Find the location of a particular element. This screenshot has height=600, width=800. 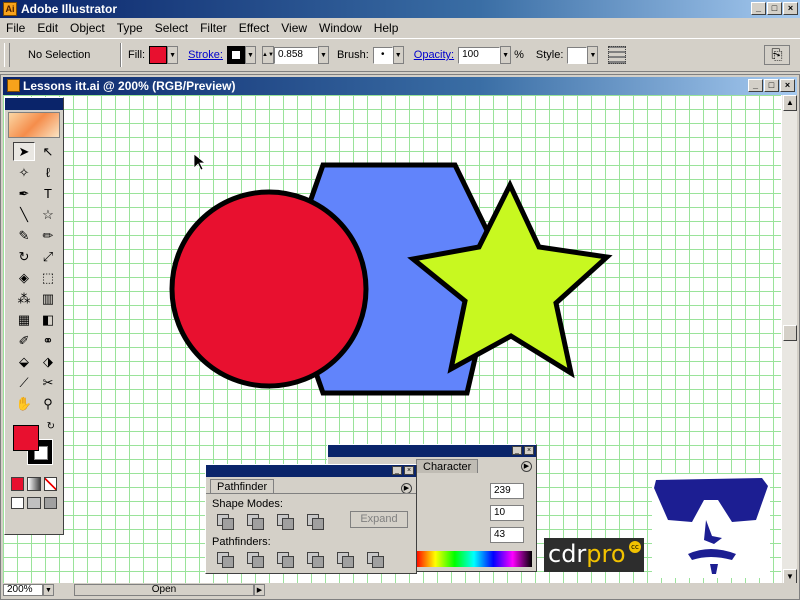

live-paint-selection-tool-icon: ⬗ is located at coordinates (48, 361).